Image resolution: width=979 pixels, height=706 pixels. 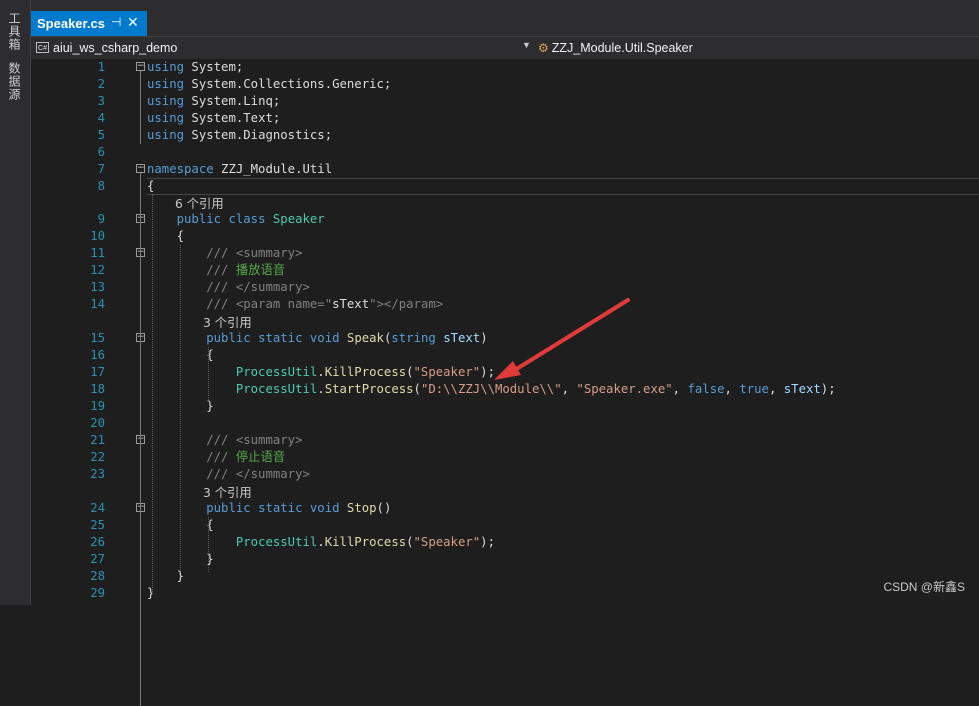 I want to click on annotation-arrow-shaft, so click(x=569, y=336).